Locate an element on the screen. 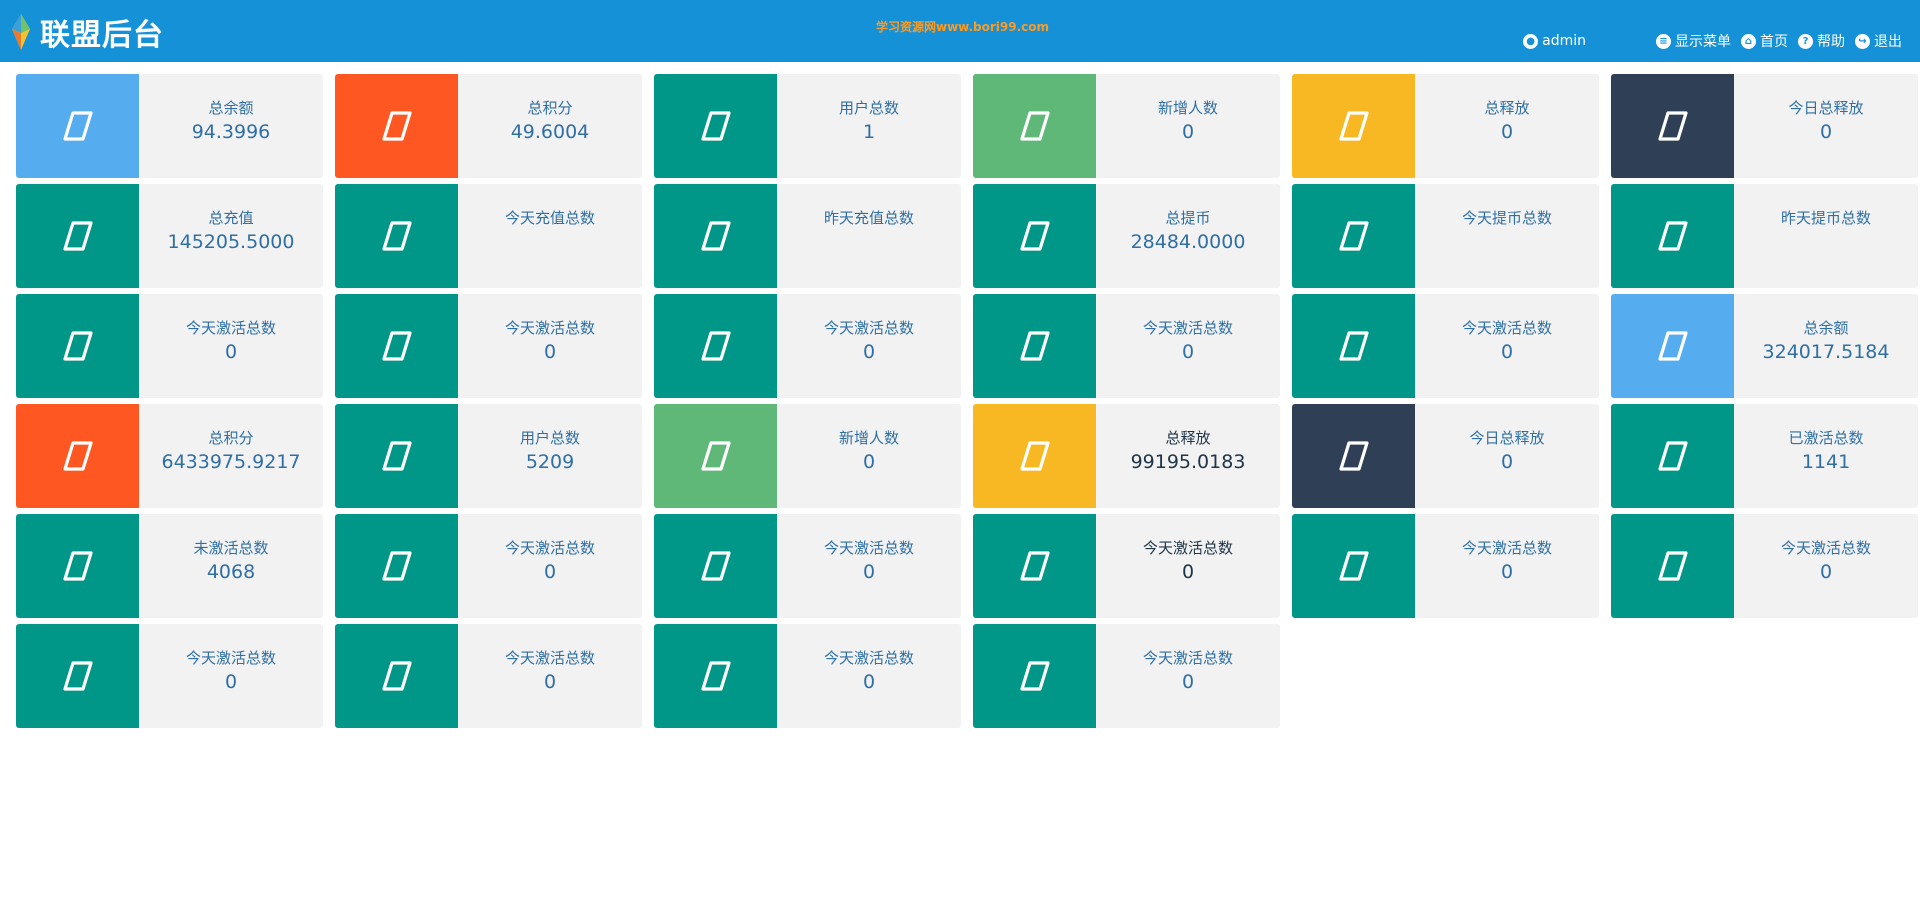  card-label: 总积分 is located at coordinates (231, 438).